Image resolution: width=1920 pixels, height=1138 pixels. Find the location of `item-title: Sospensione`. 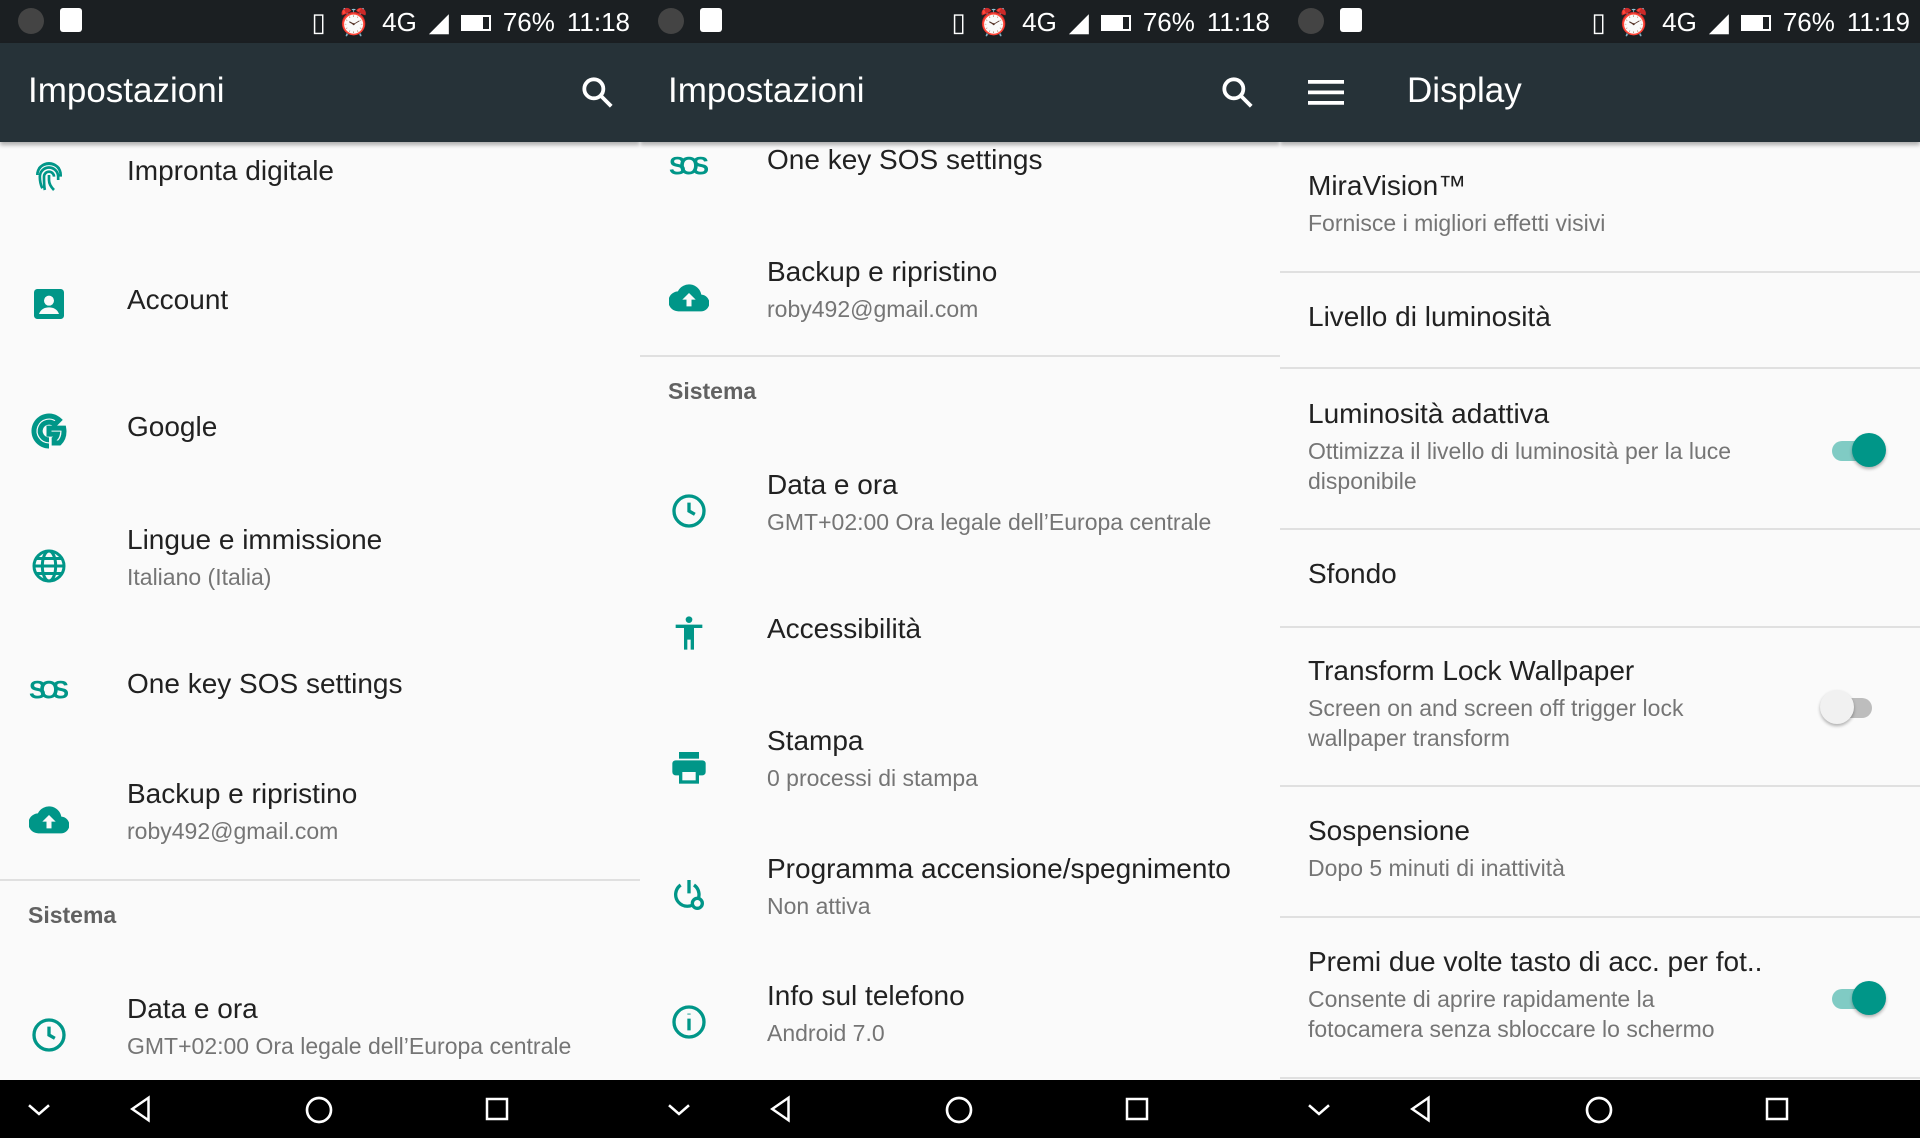

item-title: Sospensione is located at coordinates (1389, 830).